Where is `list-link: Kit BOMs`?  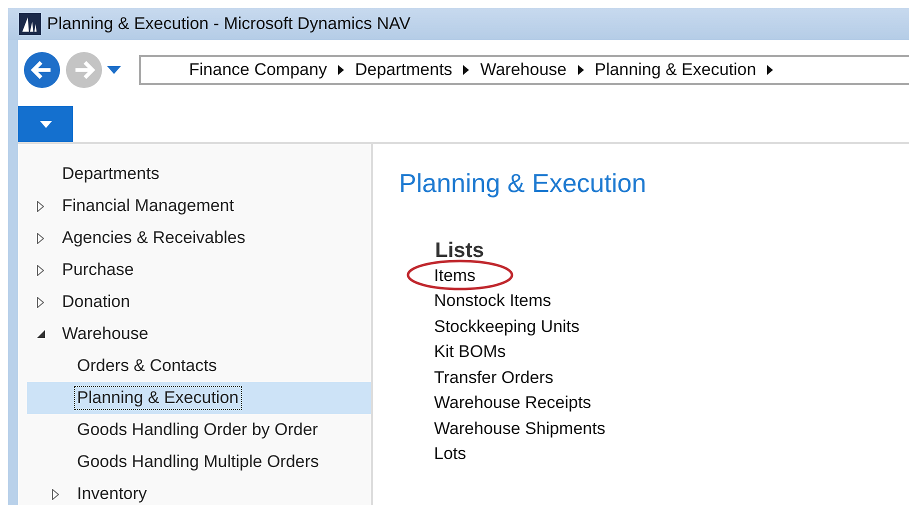 list-link: Kit BOMs is located at coordinates (470, 352).